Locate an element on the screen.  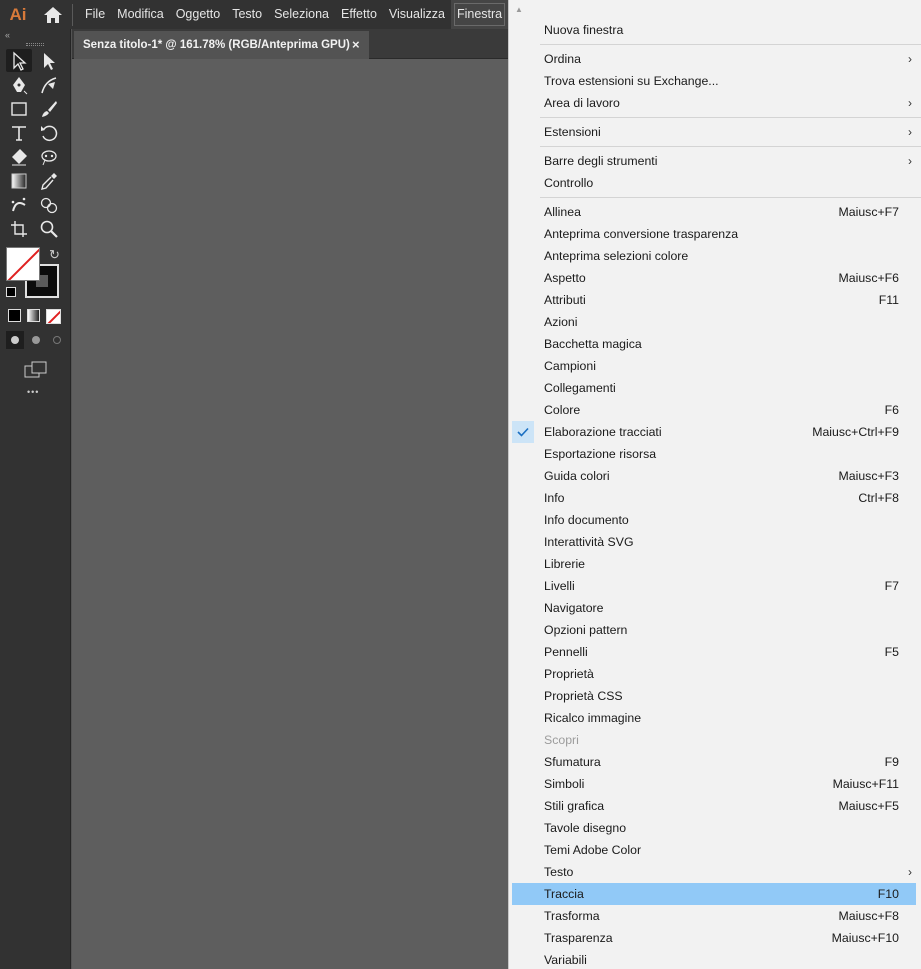
color-mode-button is located at coordinates (14, 315).